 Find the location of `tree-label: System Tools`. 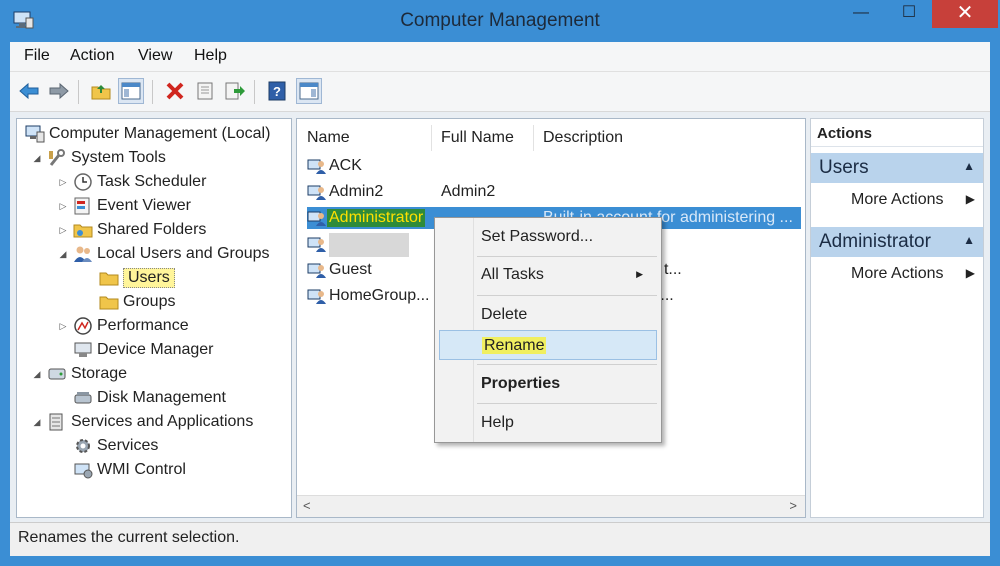

tree-label: System Tools is located at coordinates (118, 157).